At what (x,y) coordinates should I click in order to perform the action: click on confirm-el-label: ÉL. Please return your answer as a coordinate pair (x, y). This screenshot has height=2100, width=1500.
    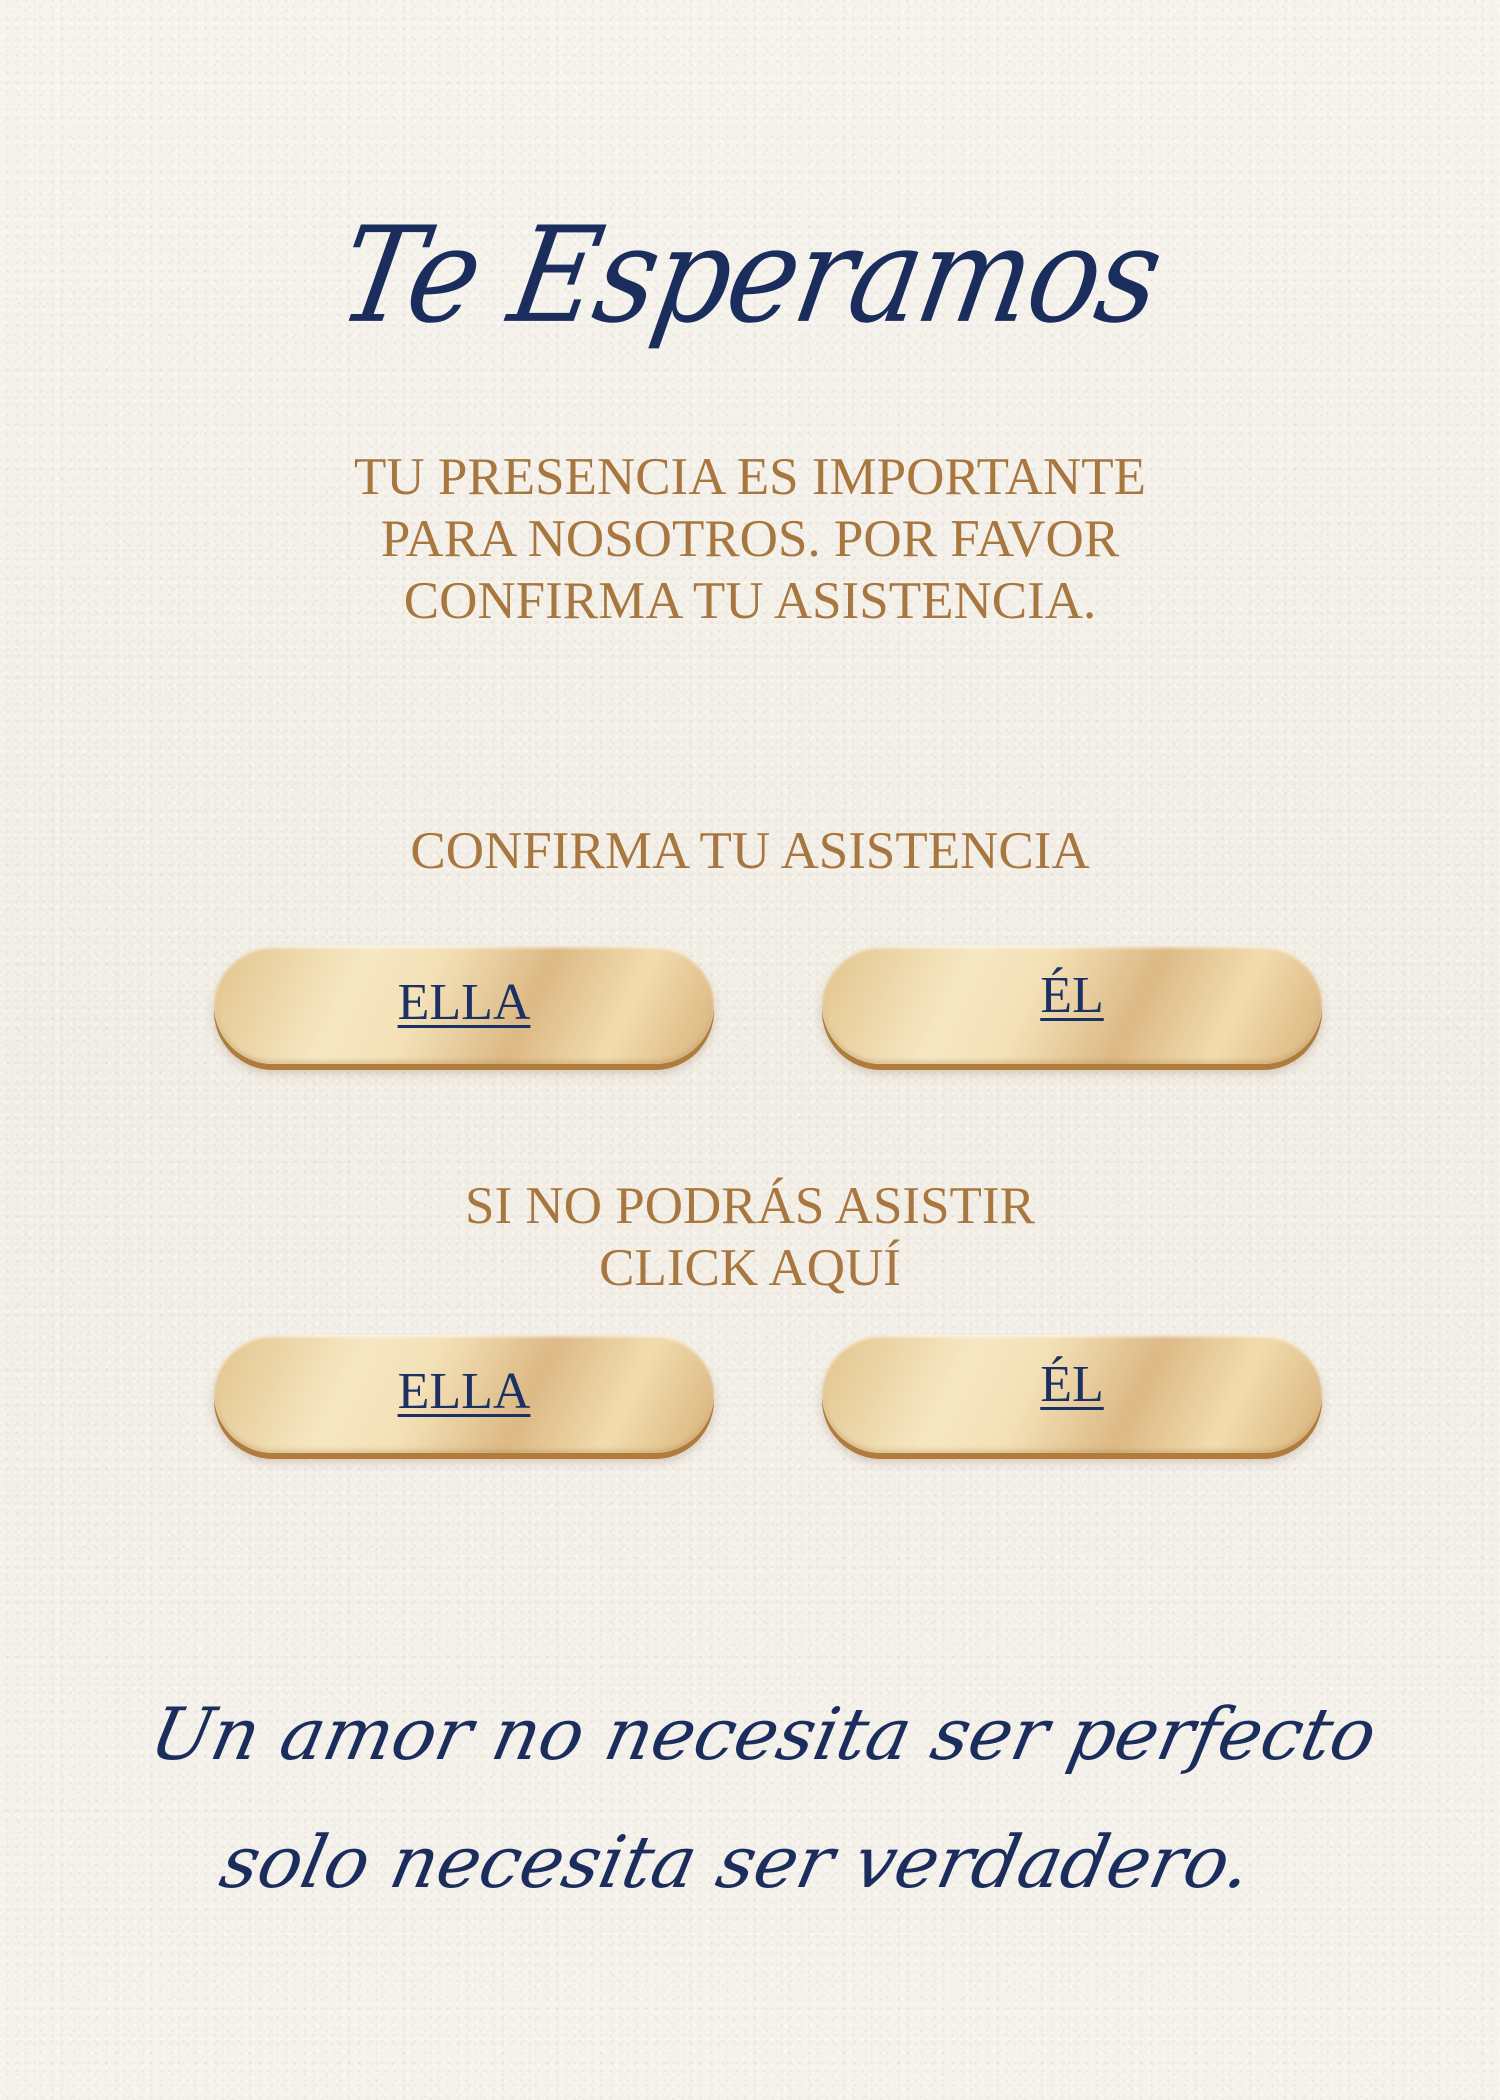
    Looking at the image, I should click on (1072, 995).